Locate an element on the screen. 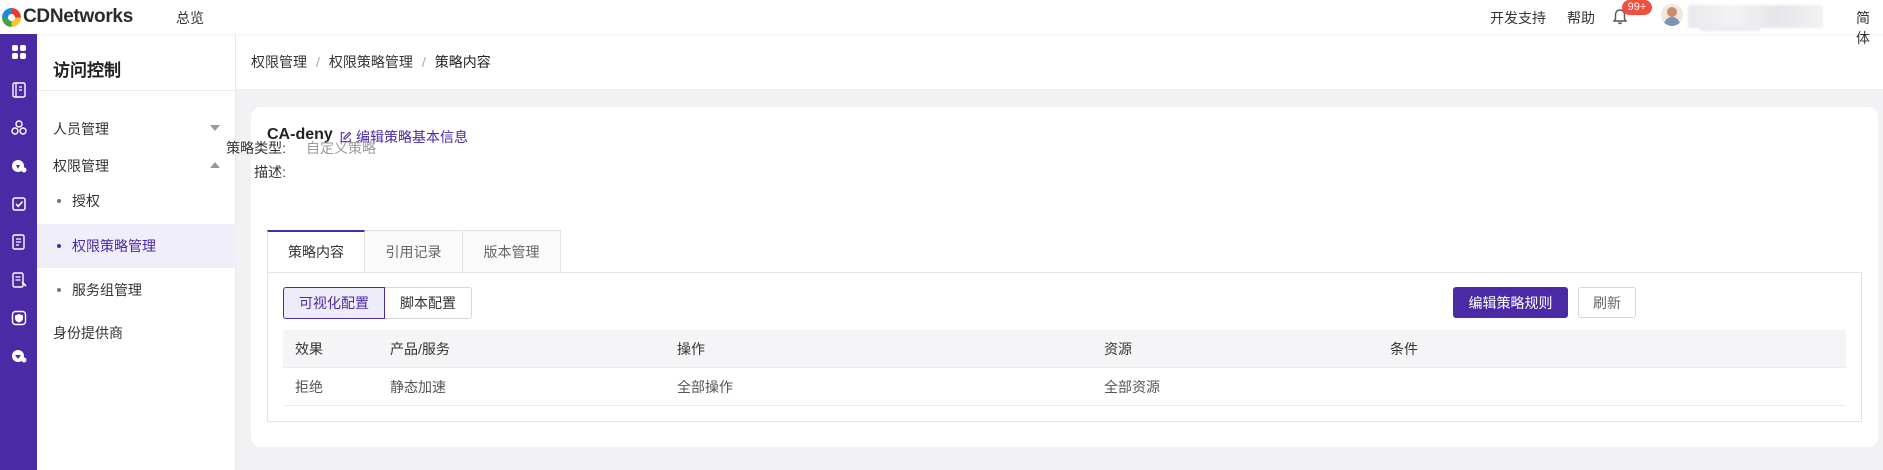 Image resolution: width=1883 pixels, height=470 pixels. column-header: 条件 is located at coordinates (1404, 348).